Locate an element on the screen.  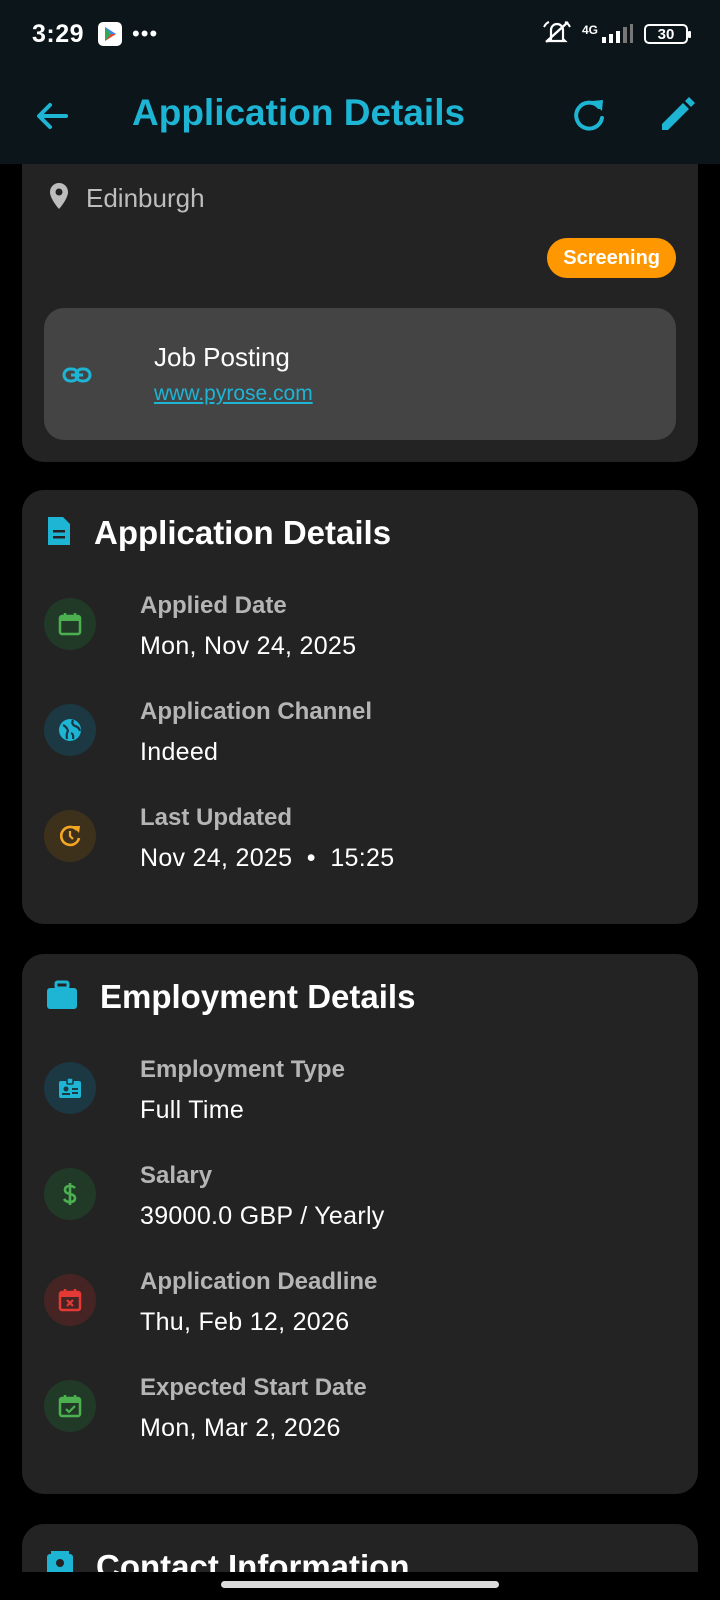
detail-value: Indeed is located at coordinates (179, 752).